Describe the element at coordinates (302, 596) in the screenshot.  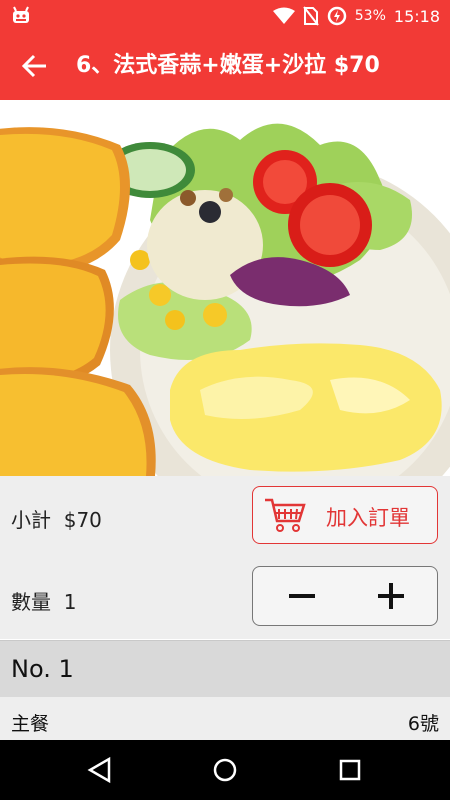
I see `minus-icon` at that location.